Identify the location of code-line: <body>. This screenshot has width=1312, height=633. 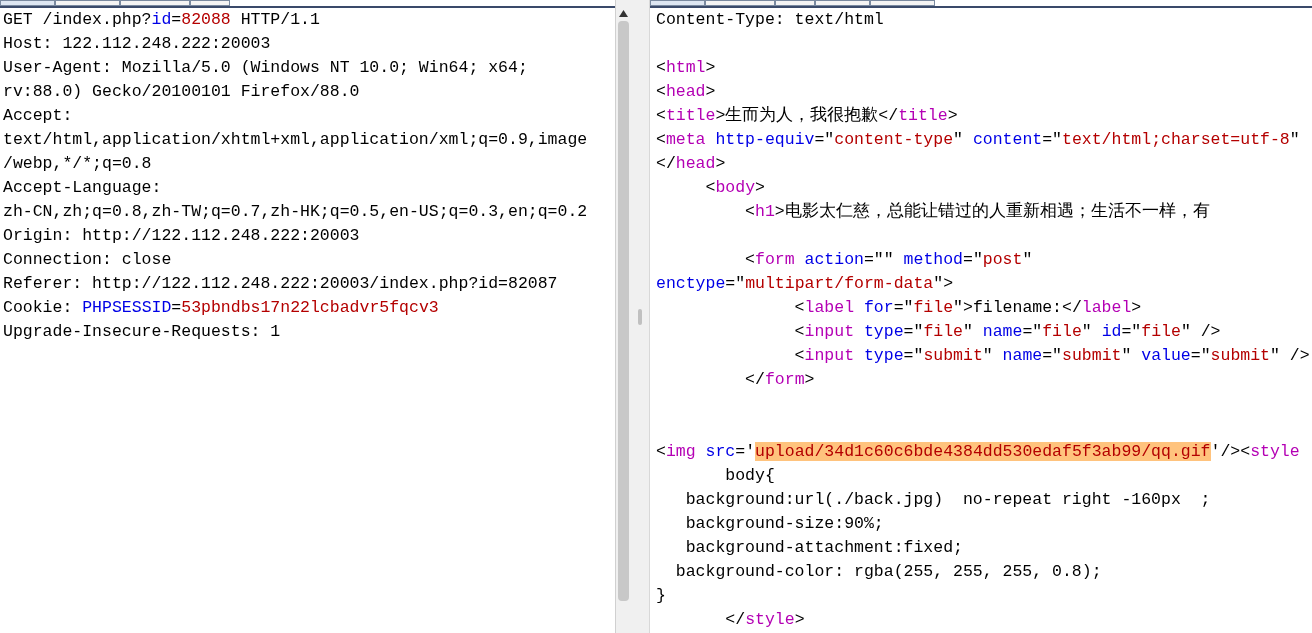
(734, 188).